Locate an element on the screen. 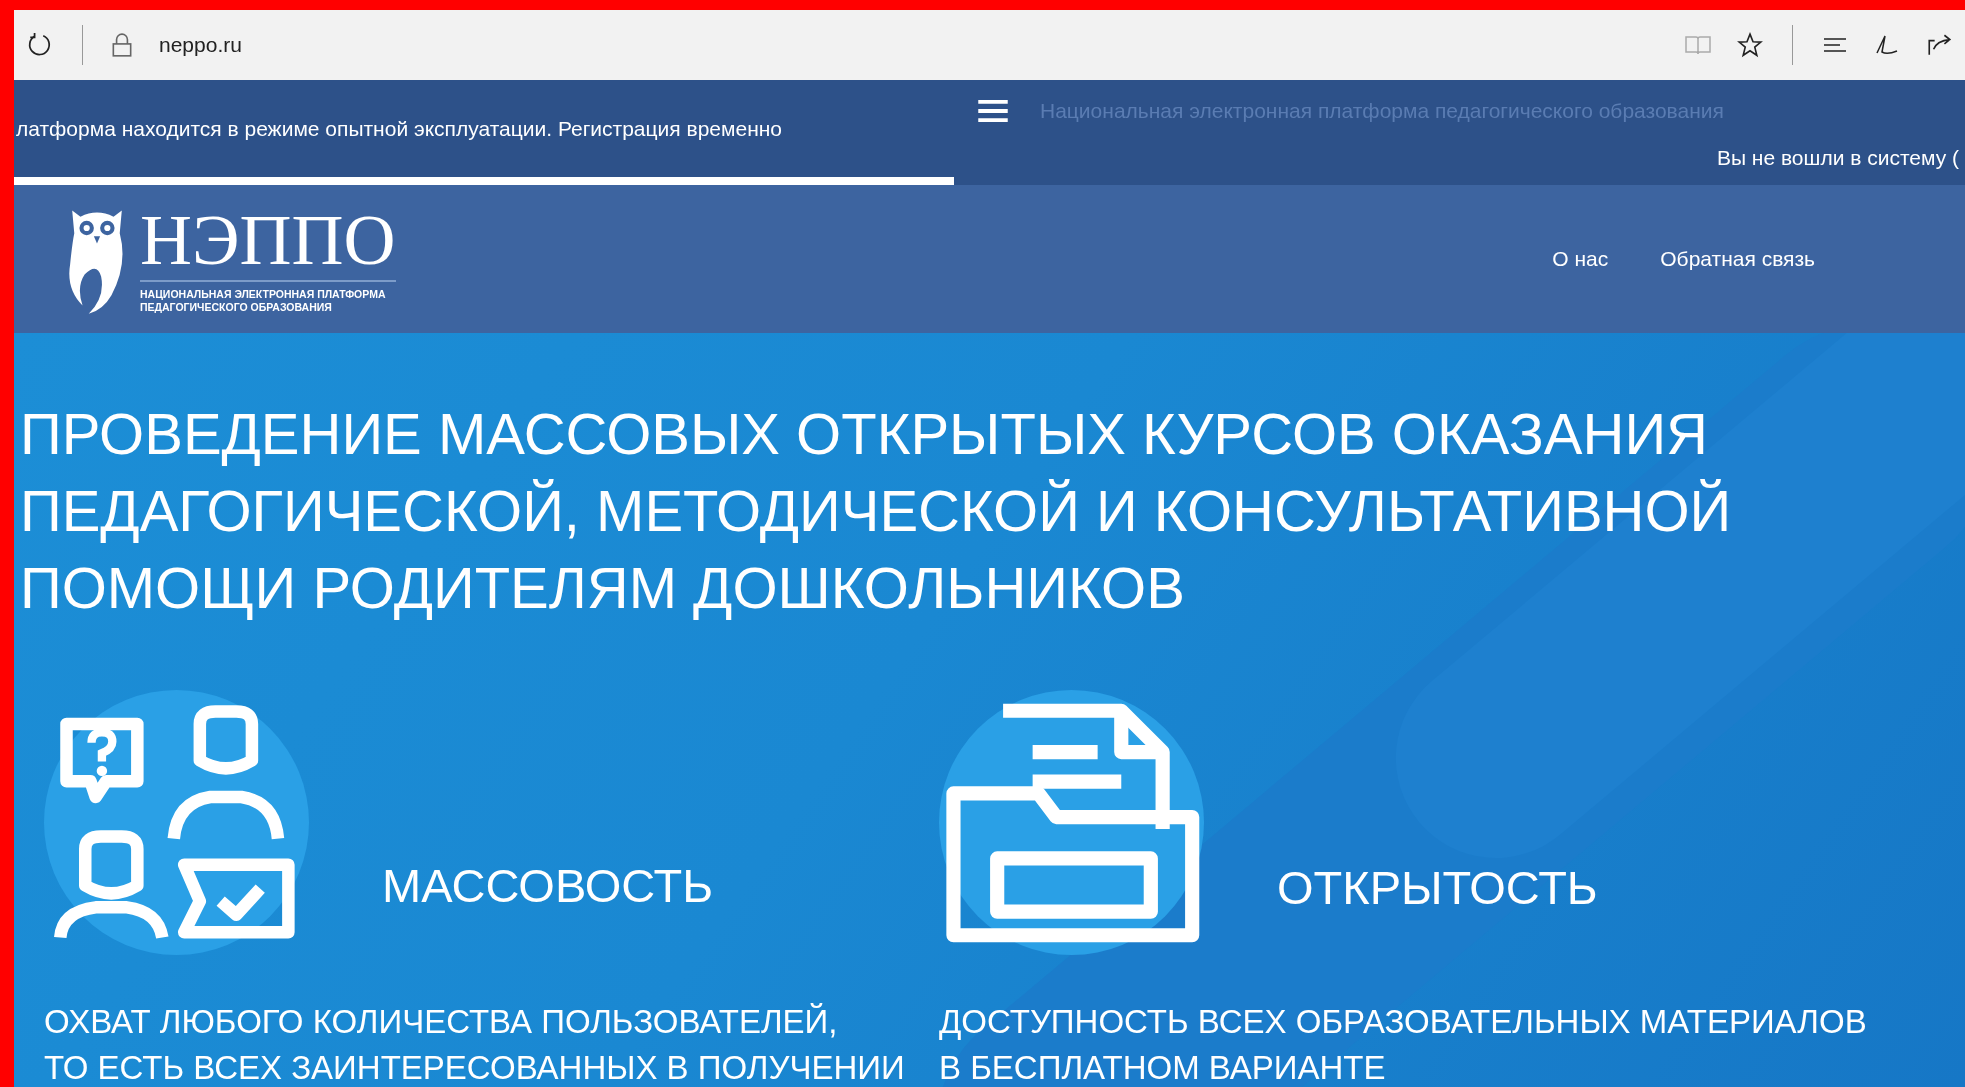 The height and width of the screenshot is (1087, 1965). notice-text: латформа находится в режиме опытной эксплуатации. Регистрация временно is located at coordinates (399, 128).